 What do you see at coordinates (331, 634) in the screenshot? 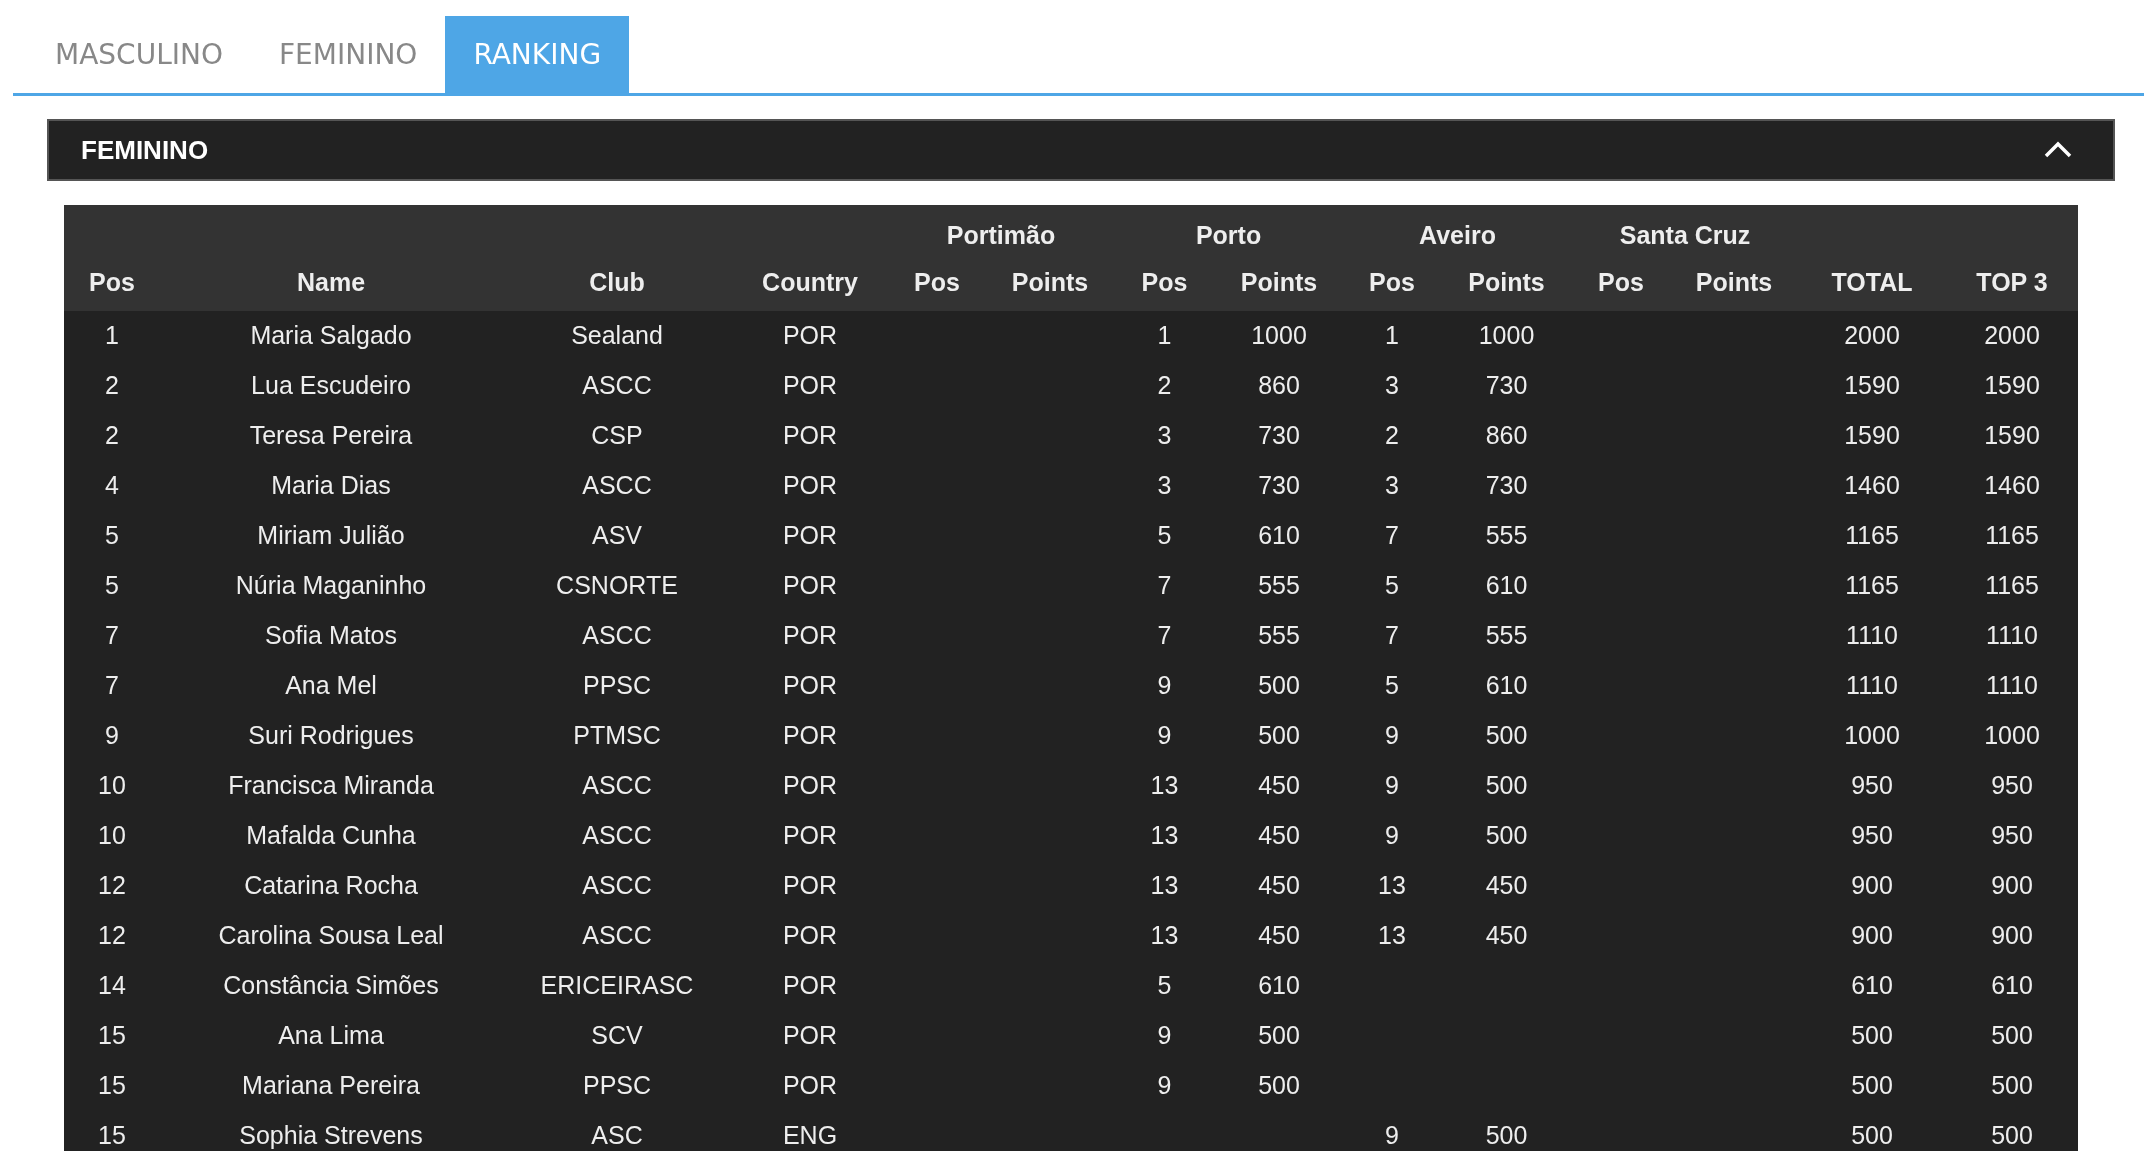
I see `name-cell: Sofia Matos` at bounding box center [331, 634].